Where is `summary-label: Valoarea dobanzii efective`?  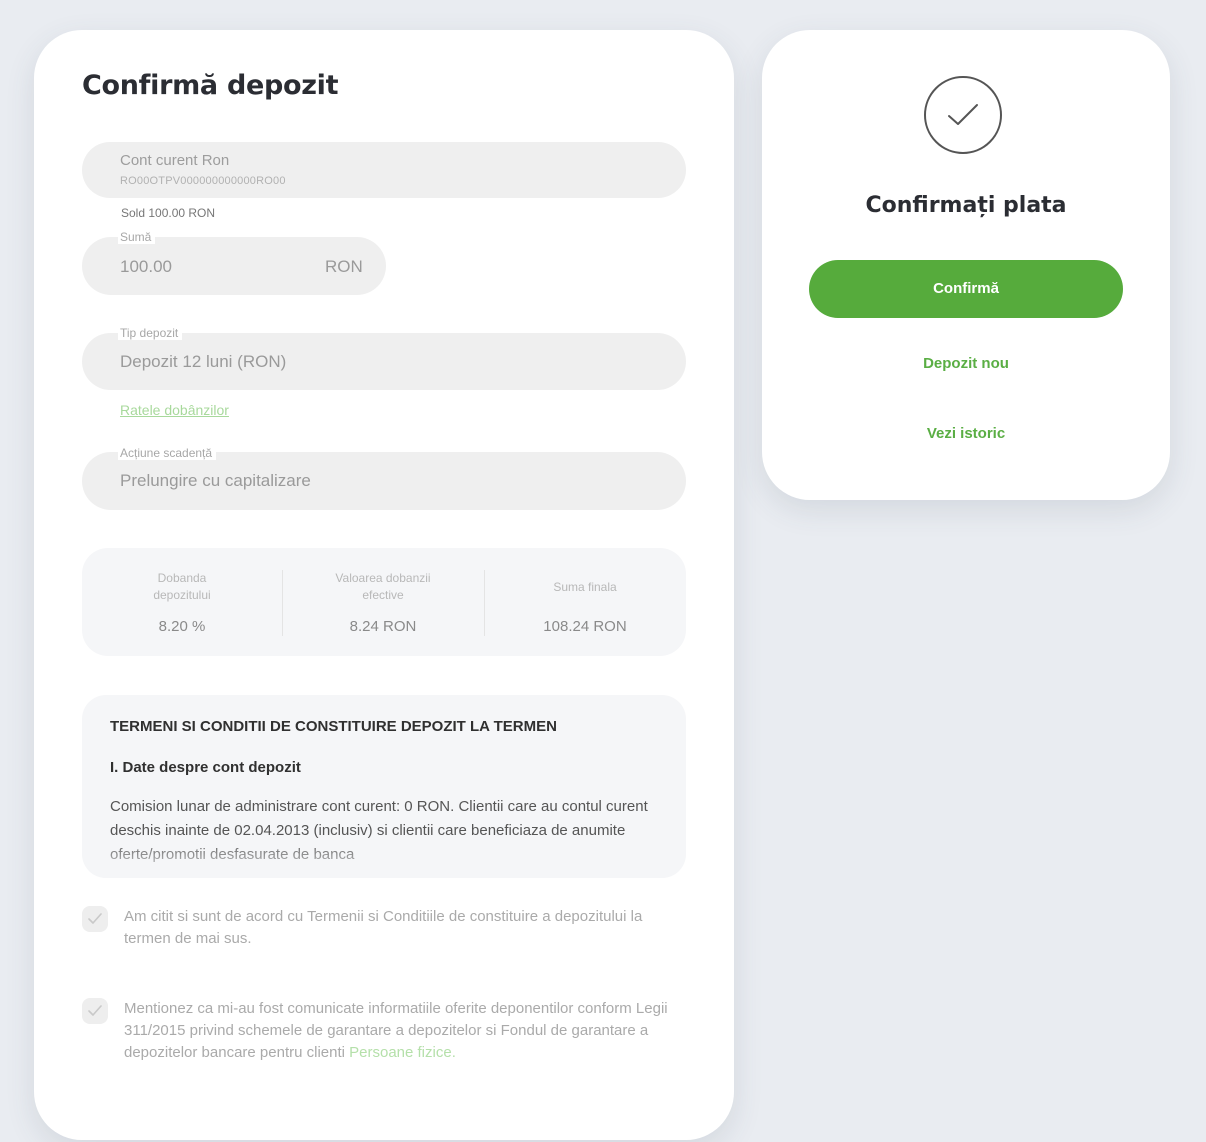 summary-label: Valoarea dobanzii efective is located at coordinates (383, 586).